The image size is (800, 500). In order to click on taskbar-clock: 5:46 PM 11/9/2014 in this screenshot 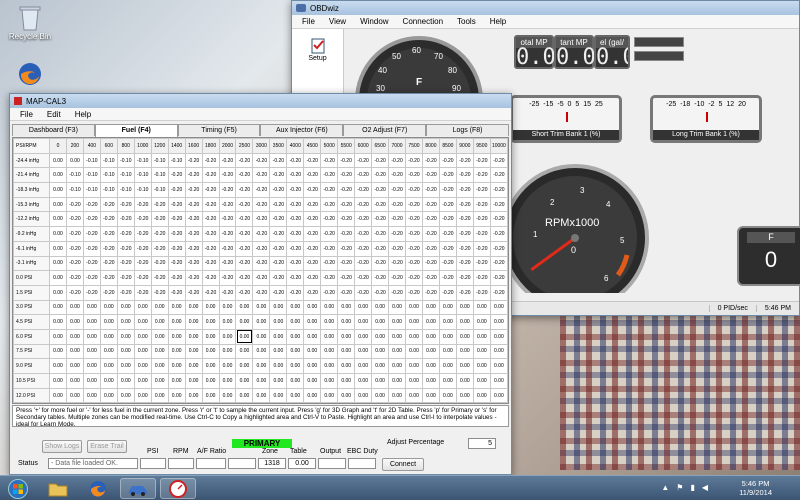, I will do `click(755, 488)`.